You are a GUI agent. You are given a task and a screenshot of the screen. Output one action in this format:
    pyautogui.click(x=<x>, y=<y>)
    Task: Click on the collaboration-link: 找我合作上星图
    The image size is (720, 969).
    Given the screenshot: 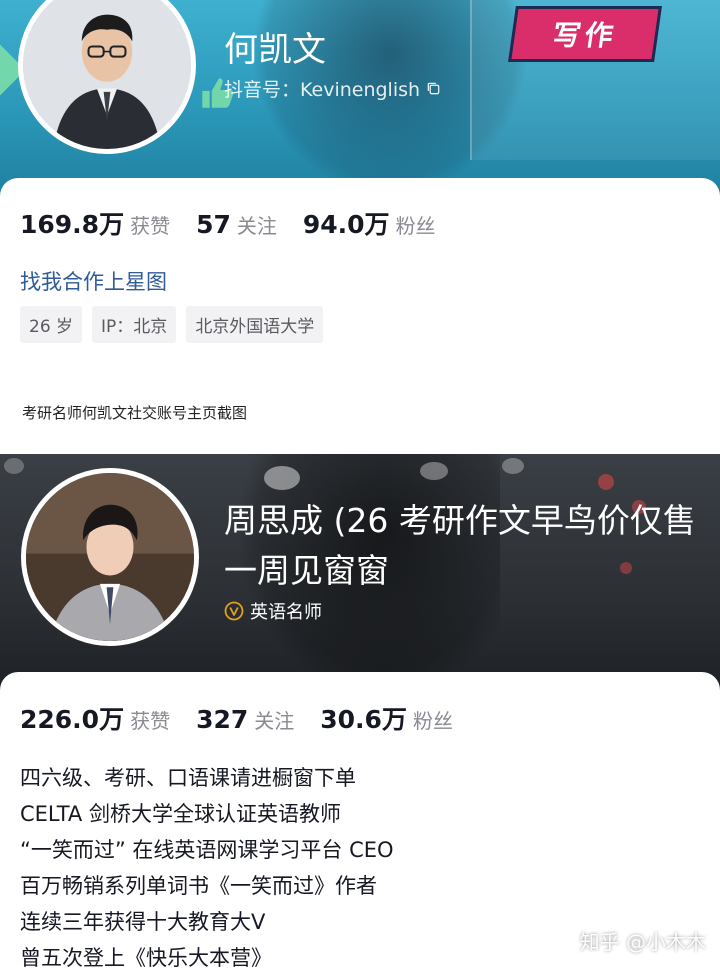 What is the action you would take?
    pyautogui.click(x=93, y=281)
    